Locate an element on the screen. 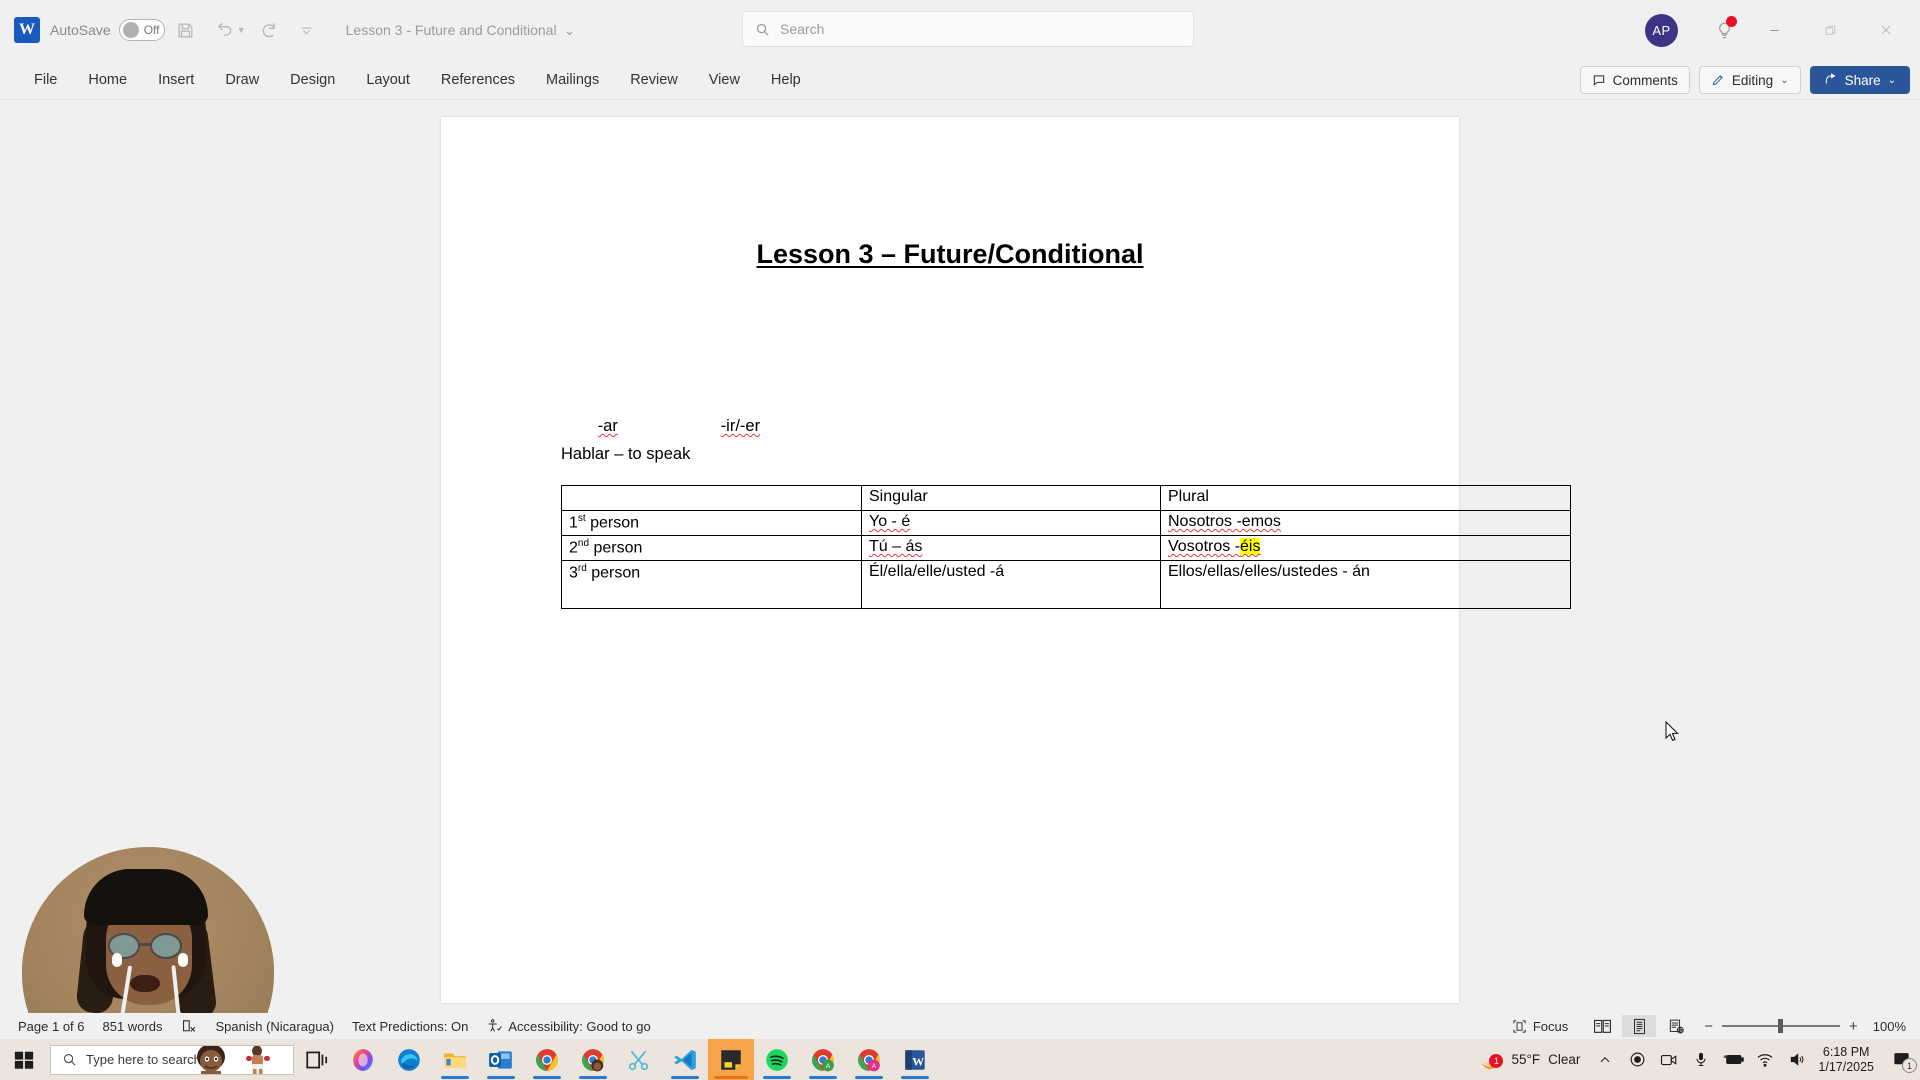 This screenshot has width=1920, height=1080. read-mode-button is located at coordinates (1602, 1026).